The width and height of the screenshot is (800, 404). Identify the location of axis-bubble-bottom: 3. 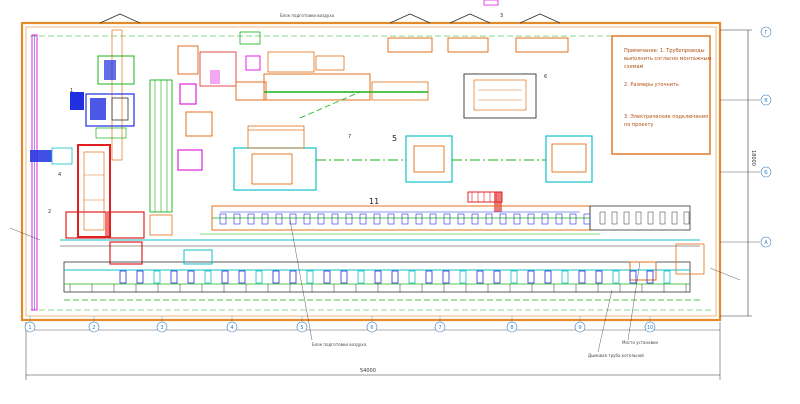
(162, 324).